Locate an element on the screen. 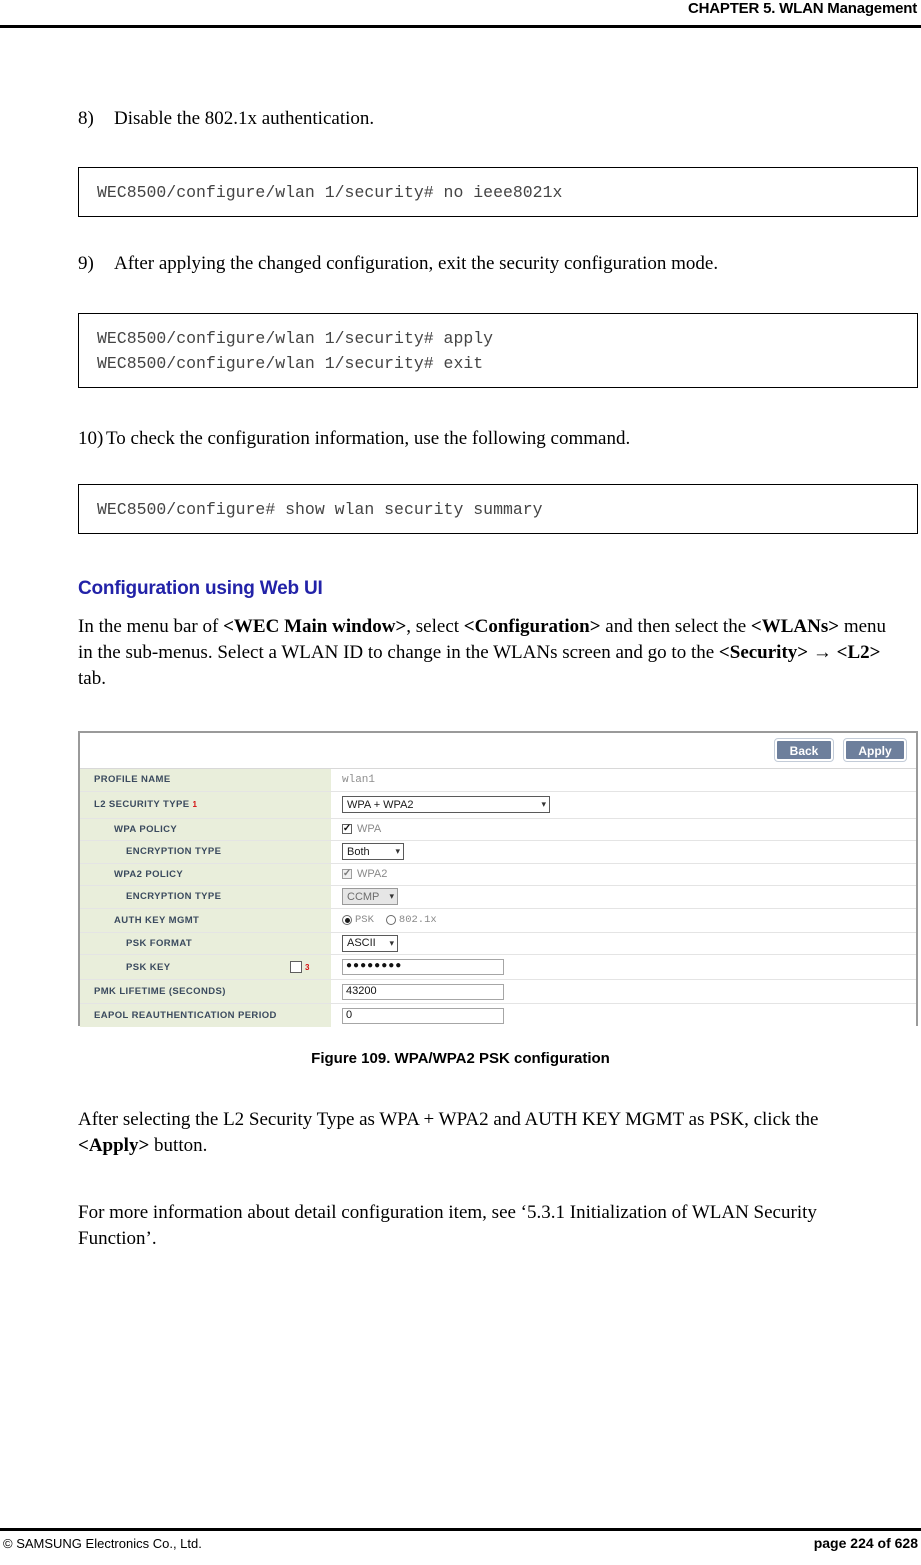  psk-format-label: PSK FORMAT is located at coordinates (159, 943).